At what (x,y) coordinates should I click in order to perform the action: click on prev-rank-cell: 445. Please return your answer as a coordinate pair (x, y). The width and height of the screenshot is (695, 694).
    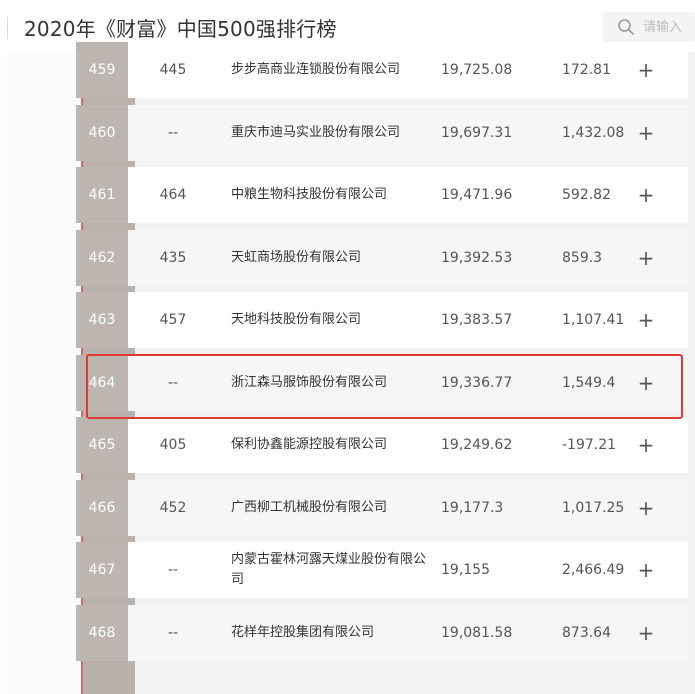
    Looking at the image, I should click on (173, 70).